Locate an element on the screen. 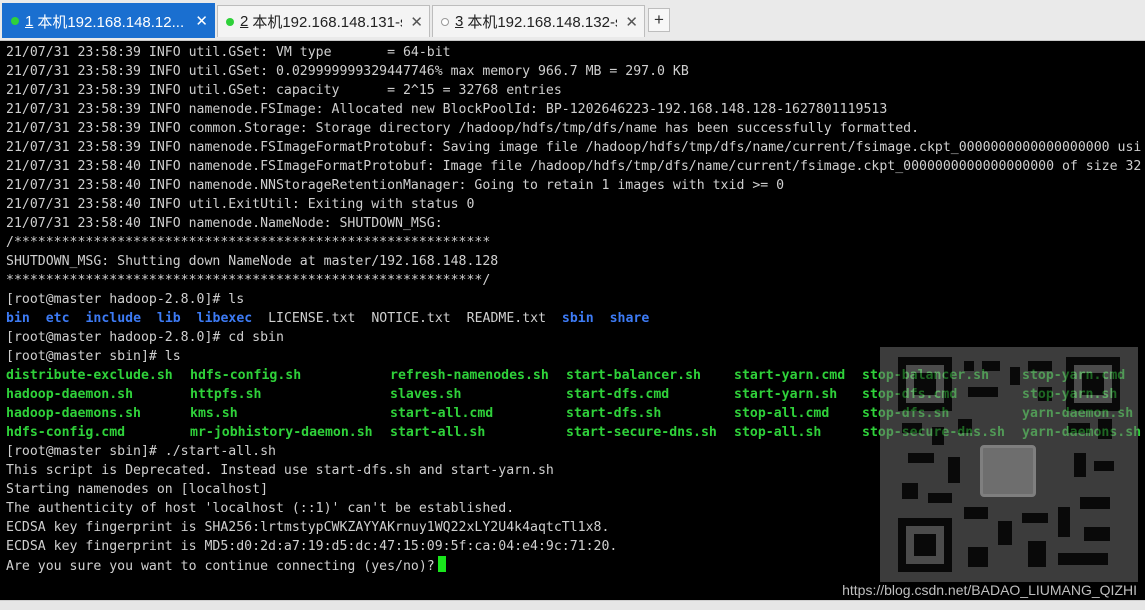 This screenshot has width=1145, height=610. terminal-cursor is located at coordinates (441, 564).